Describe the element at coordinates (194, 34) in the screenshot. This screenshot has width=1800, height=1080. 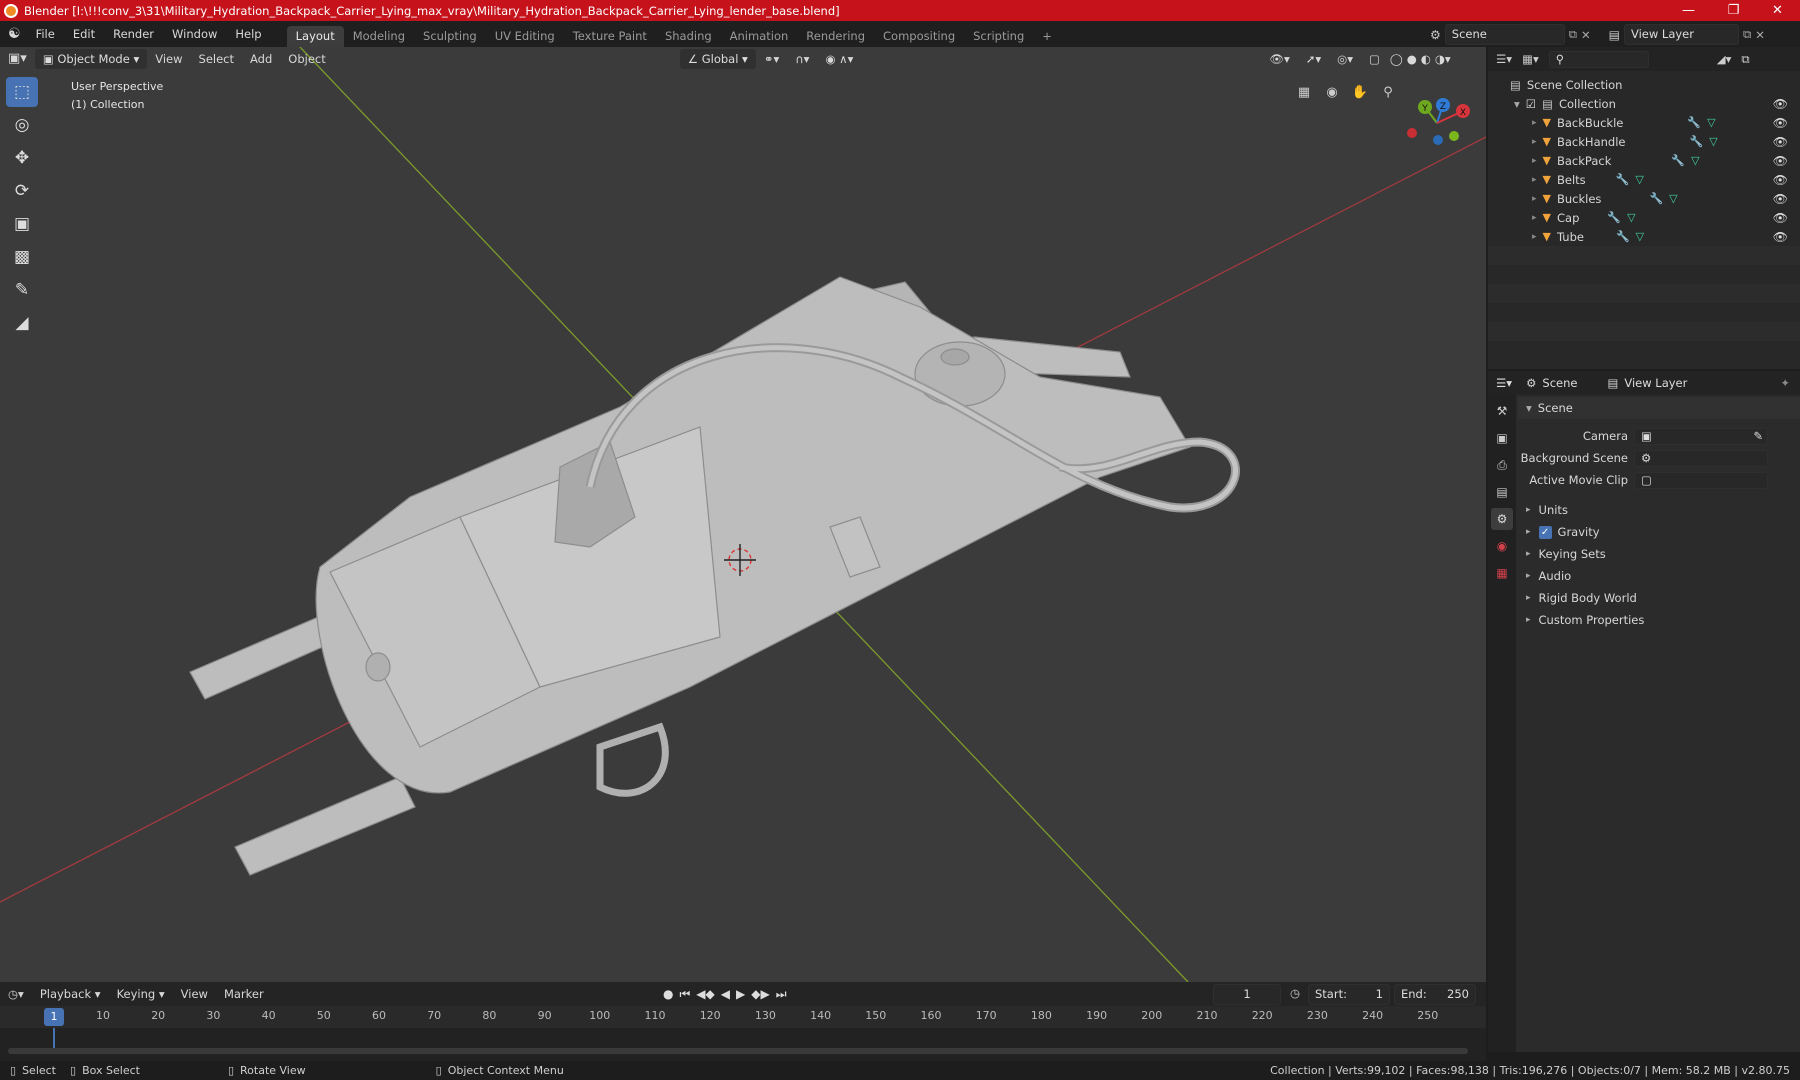
I see `menu-window: Window` at that location.